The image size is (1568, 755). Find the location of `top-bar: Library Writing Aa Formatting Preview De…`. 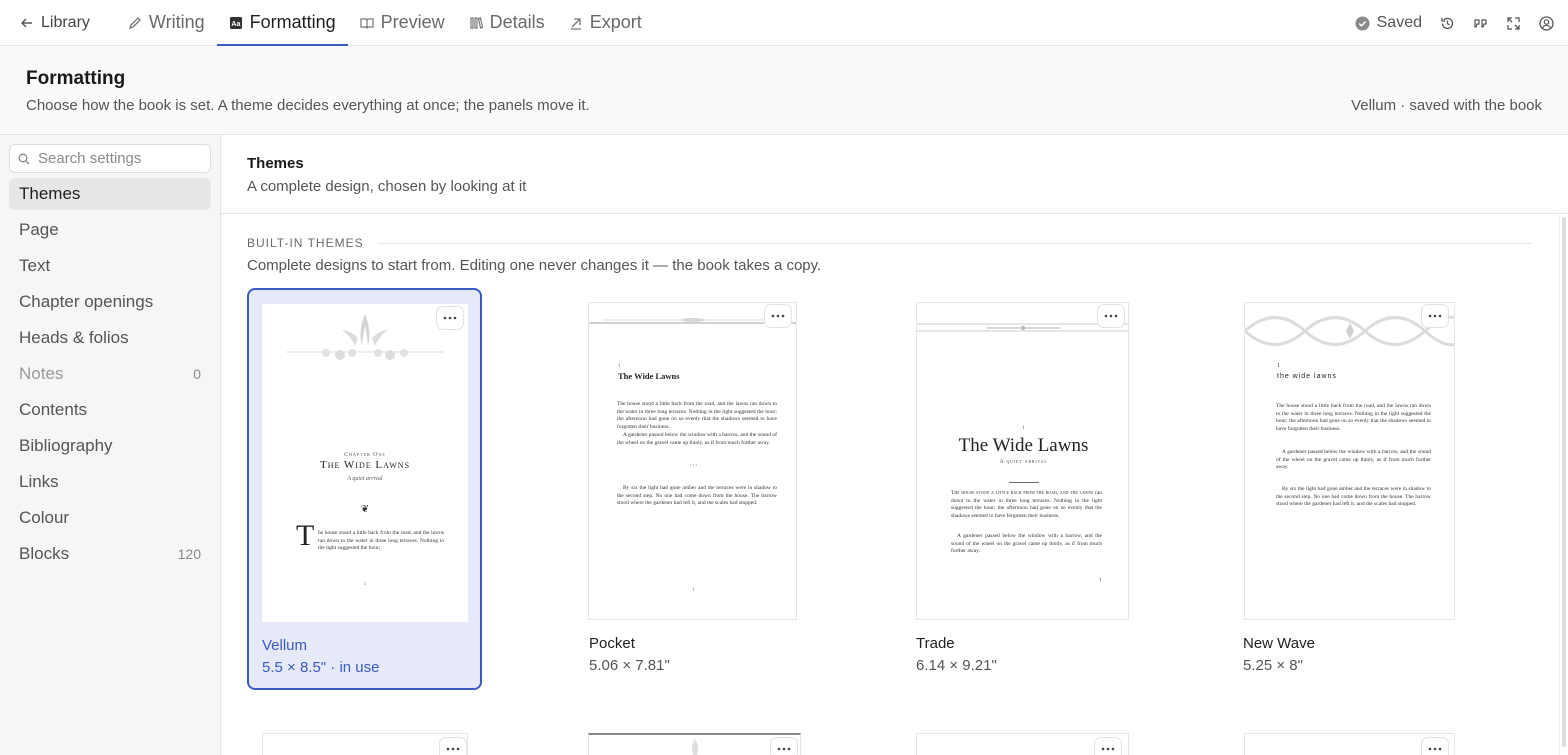

top-bar: Library Writing Aa Formatting Preview De… is located at coordinates (784, 23).